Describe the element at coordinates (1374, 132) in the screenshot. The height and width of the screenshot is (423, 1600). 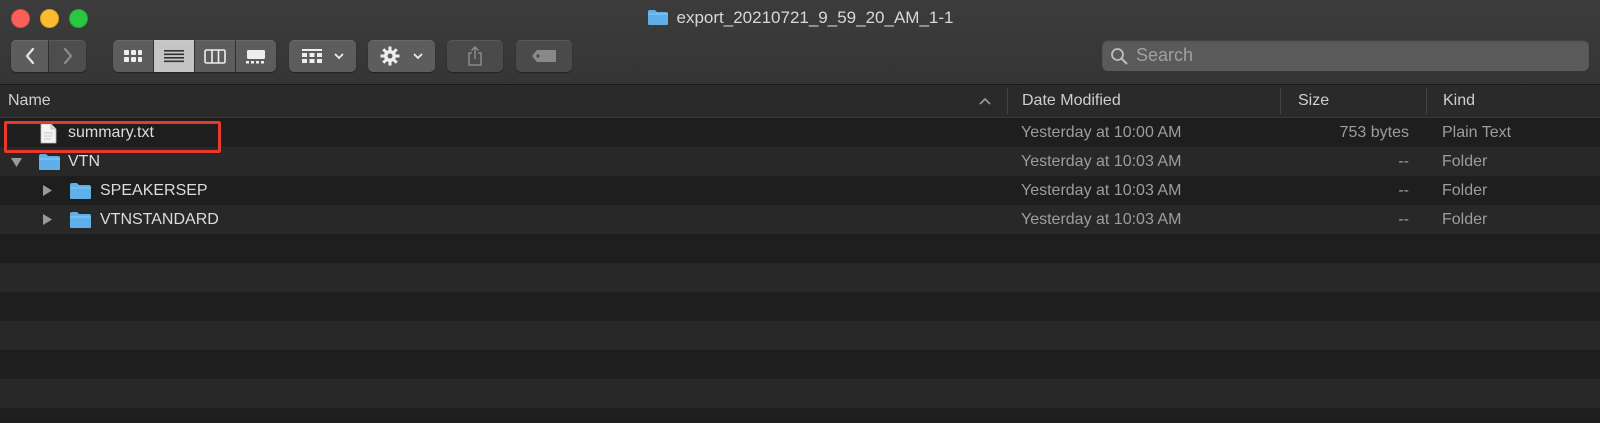
I see `file-size: 753 bytes` at that location.